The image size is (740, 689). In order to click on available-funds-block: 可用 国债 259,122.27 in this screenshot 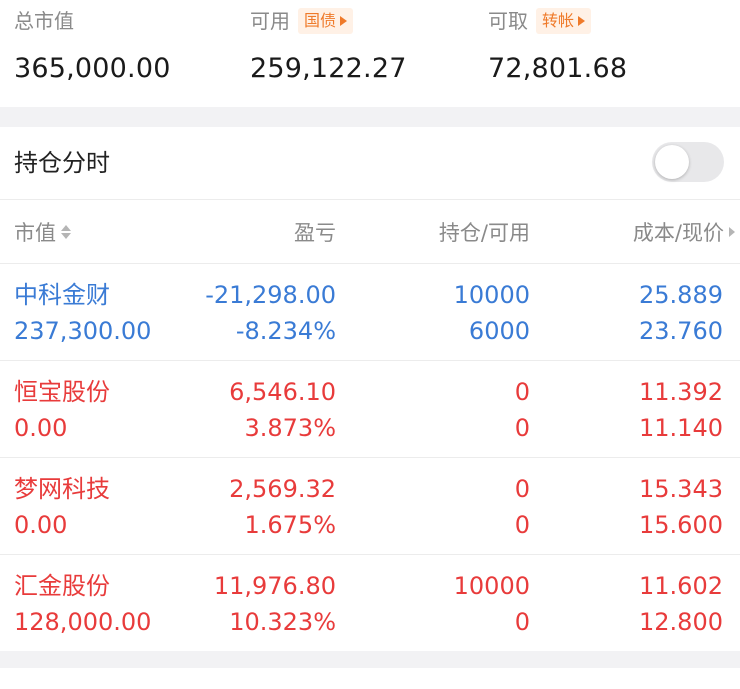, I will do `click(328, 46)`.